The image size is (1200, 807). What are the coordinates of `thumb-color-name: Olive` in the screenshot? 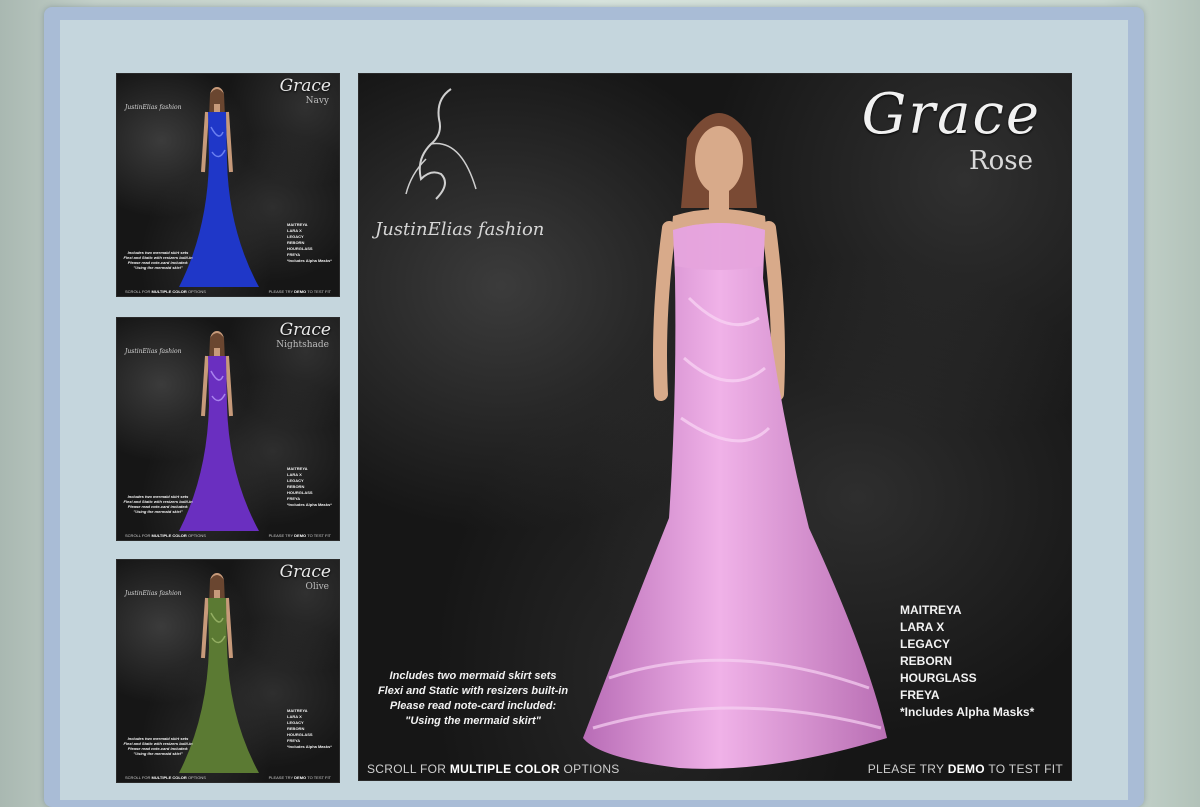 It's located at (317, 587).